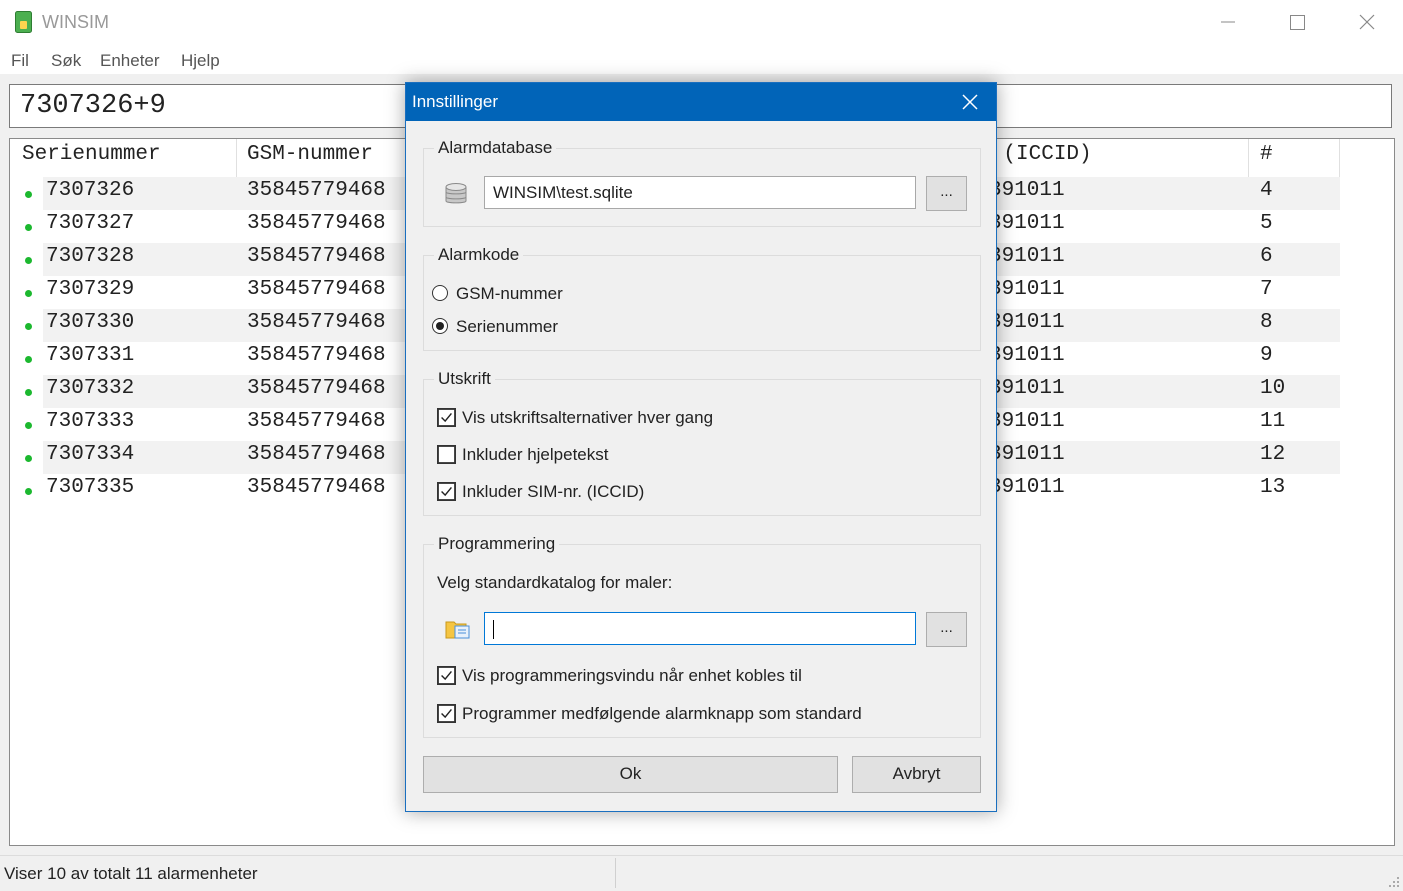 This screenshot has height=891, width=1403. I want to click on group-label-alarmdatabase: Alarmdatabase, so click(495, 148).